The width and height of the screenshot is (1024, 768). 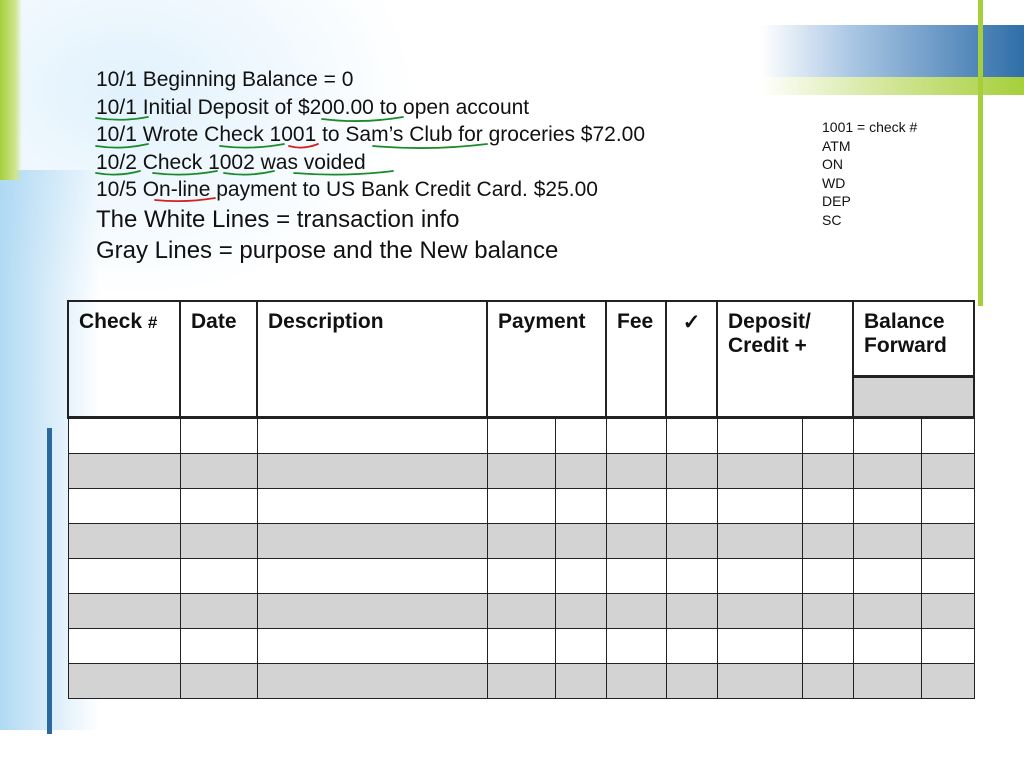 What do you see at coordinates (836, 145) in the screenshot?
I see `legend-item: ATM` at bounding box center [836, 145].